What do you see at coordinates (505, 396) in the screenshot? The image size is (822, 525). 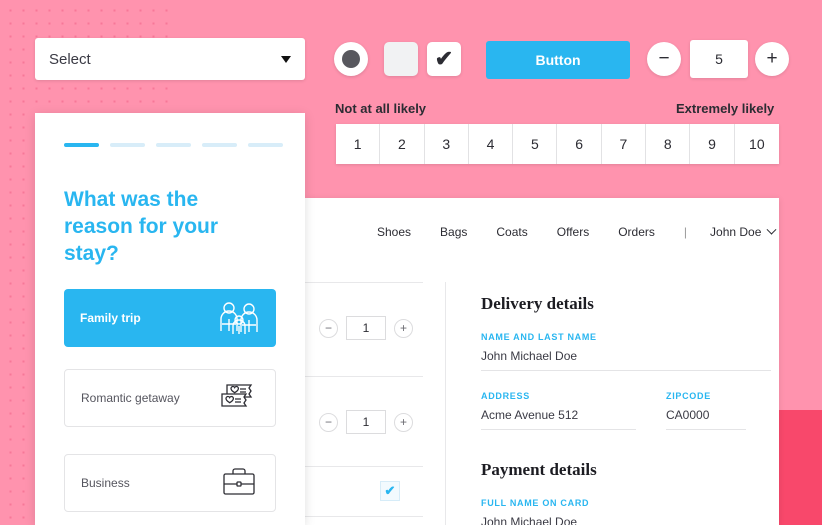 I see `field-label: ADDRESS` at bounding box center [505, 396].